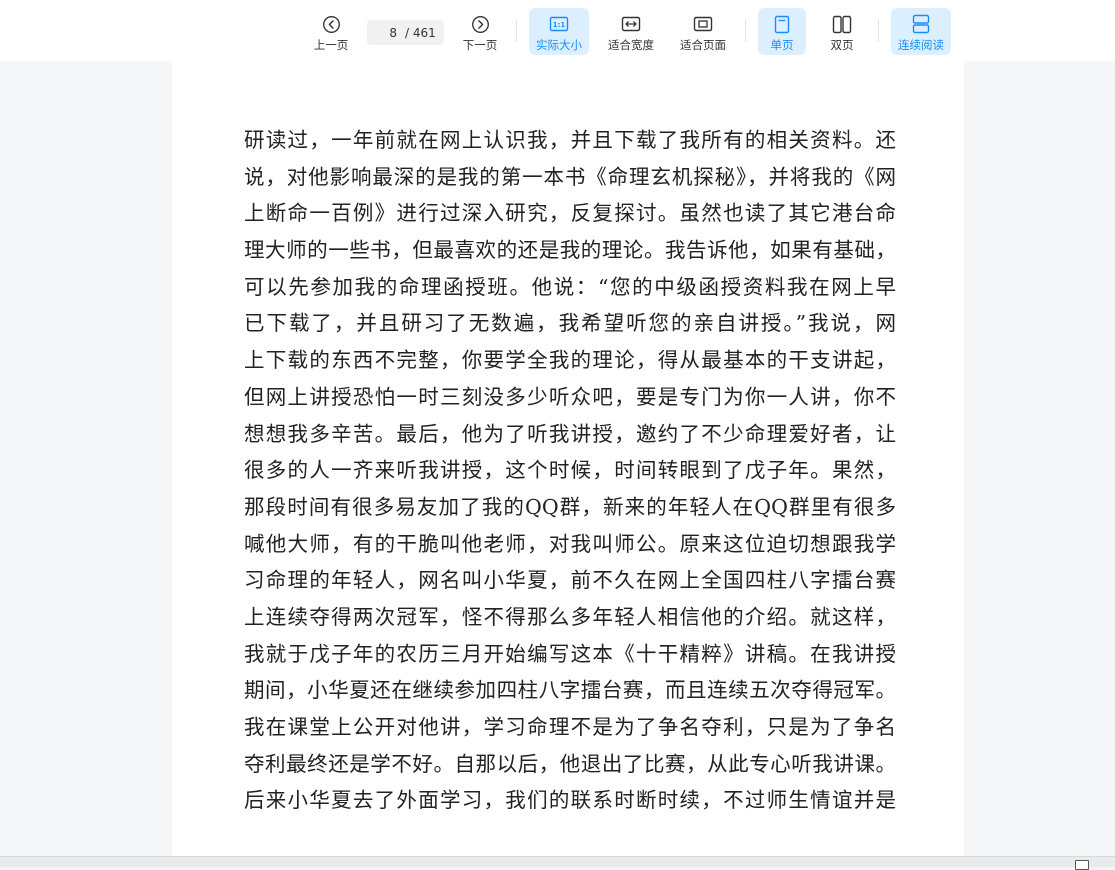  Describe the element at coordinates (570, 396) in the screenshot. I see `text-line: 但网上讲授恐怕一时三刻没多少听众吧，要是专门为你一人讲，你不` at that location.